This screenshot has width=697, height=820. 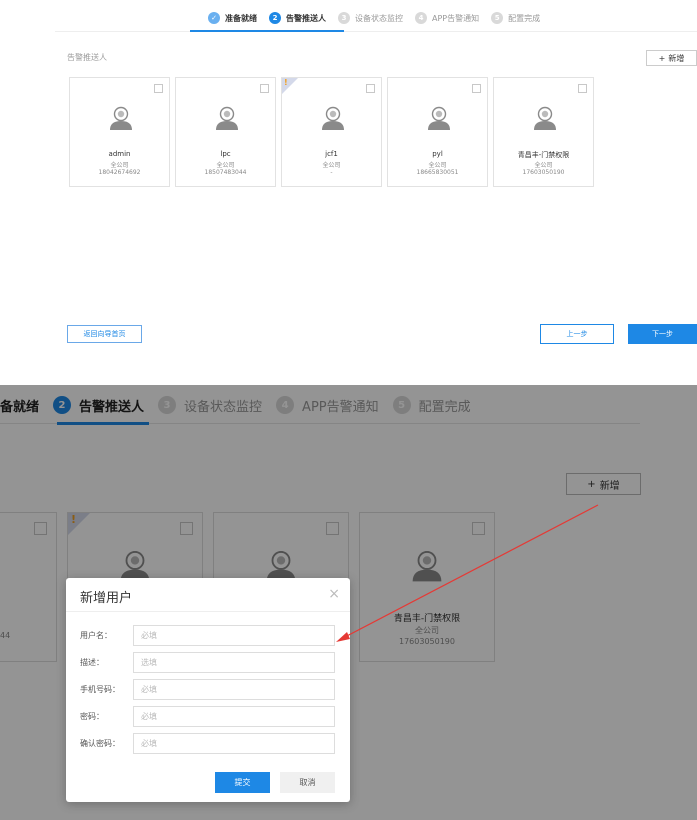 What do you see at coordinates (119, 132) in the screenshot?
I see `user-card: admin 全公司 18042674692` at bounding box center [119, 132].